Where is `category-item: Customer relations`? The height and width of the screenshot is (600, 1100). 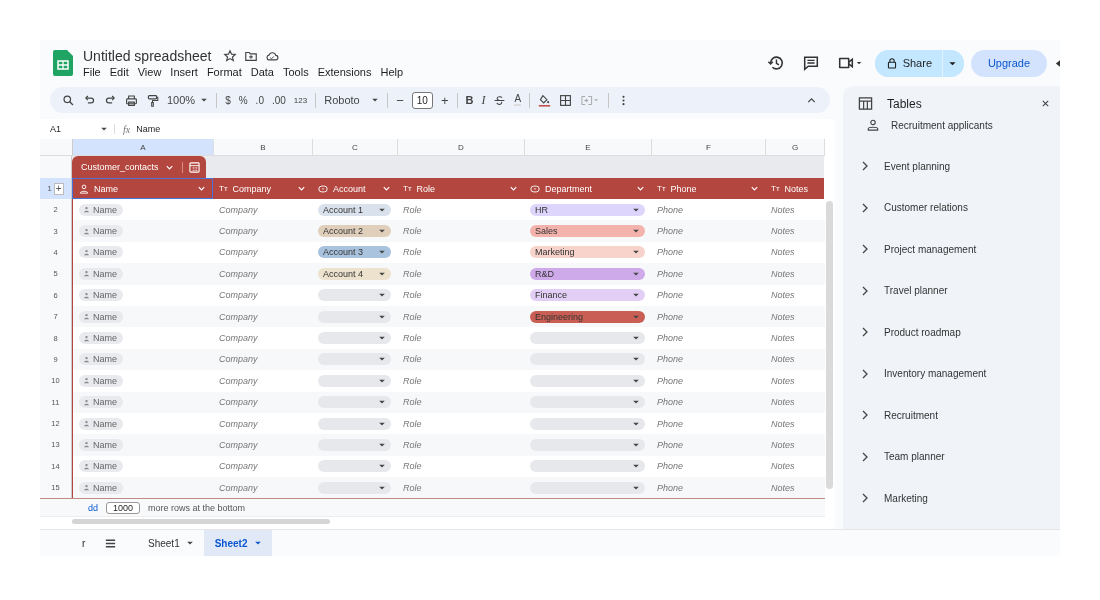
category-item: Customer relations is located at coordinates (951, 207).